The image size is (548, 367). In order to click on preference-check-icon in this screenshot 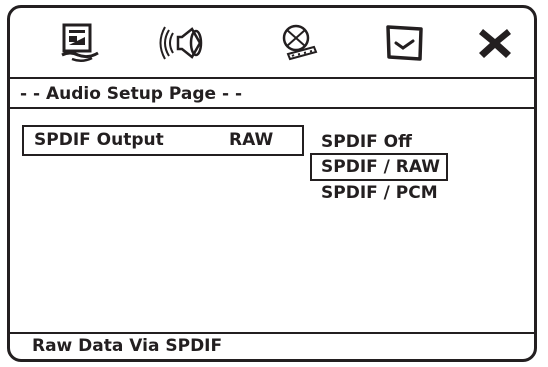, I will do `click(404, 43)`.